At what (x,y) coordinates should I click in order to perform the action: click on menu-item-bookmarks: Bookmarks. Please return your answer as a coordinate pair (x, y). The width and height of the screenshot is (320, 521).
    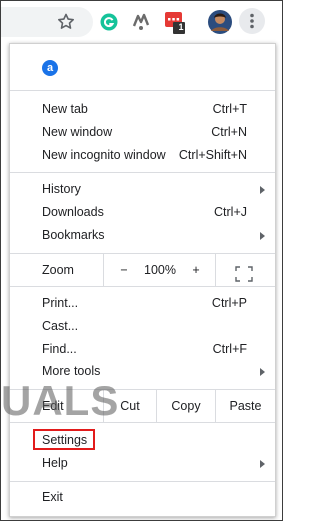
    Looking at the image, I should click on (142, 235).